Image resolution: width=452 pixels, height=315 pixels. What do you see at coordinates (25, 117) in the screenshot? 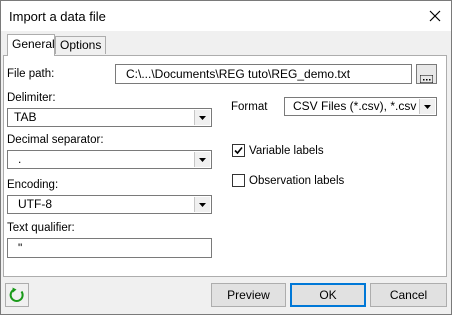
I see `delimiter-value: TAB` at bounding box center [25, 117].